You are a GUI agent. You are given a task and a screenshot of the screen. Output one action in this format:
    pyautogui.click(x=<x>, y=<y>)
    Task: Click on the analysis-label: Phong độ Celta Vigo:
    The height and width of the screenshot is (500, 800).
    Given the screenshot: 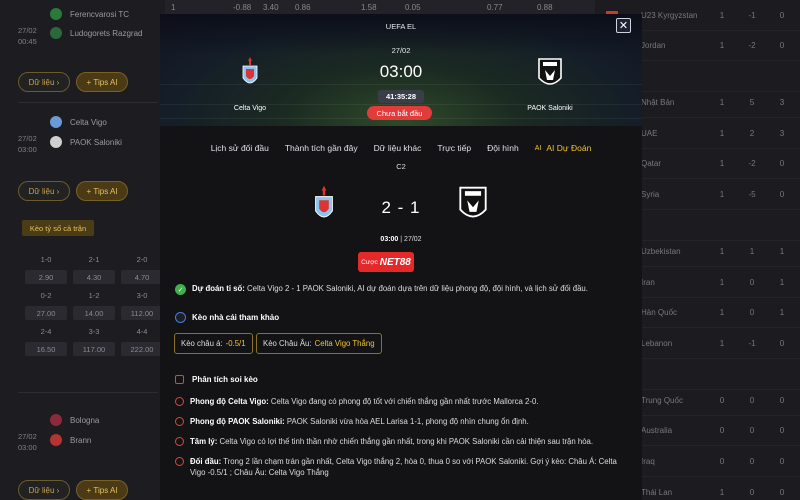 What is the action you would take?
    pyautogui.click(x=229, y=401)
    